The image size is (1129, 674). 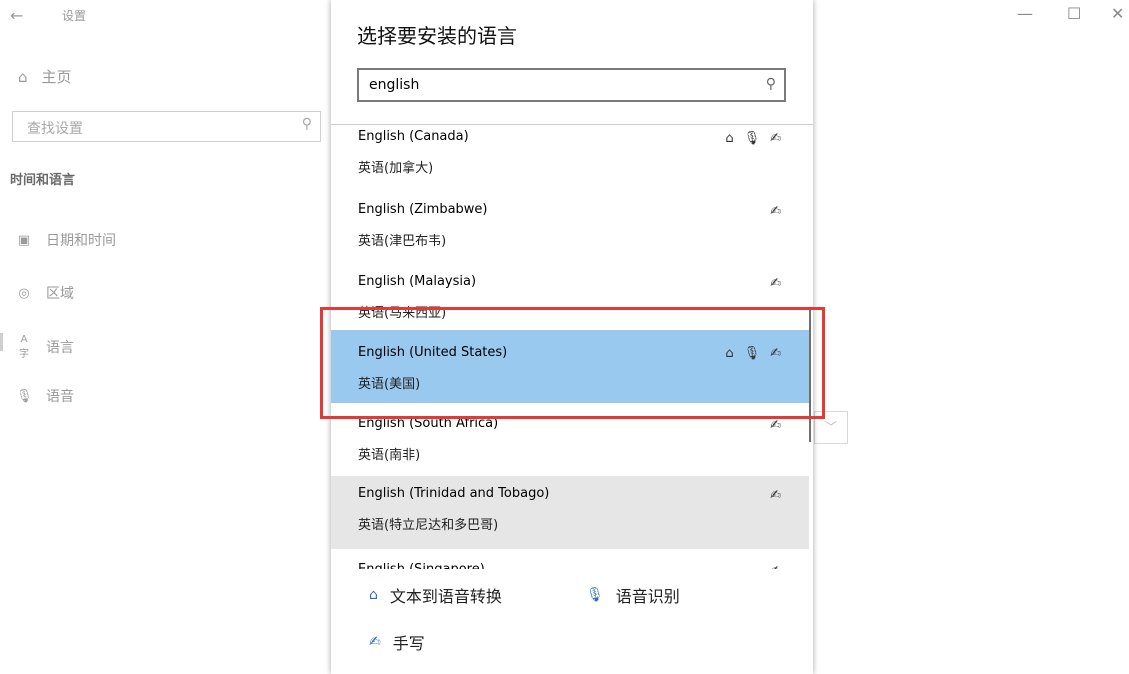 I want to click on sidebar-item-region: ◎ 区域, so click(x=45, y=293).